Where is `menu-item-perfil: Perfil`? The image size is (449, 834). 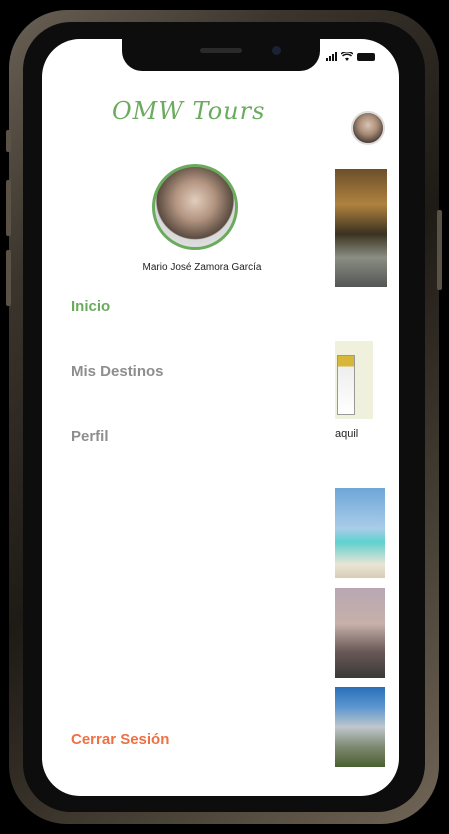
menu-item-perfil: Perfil is located at coordinates (90, 436).